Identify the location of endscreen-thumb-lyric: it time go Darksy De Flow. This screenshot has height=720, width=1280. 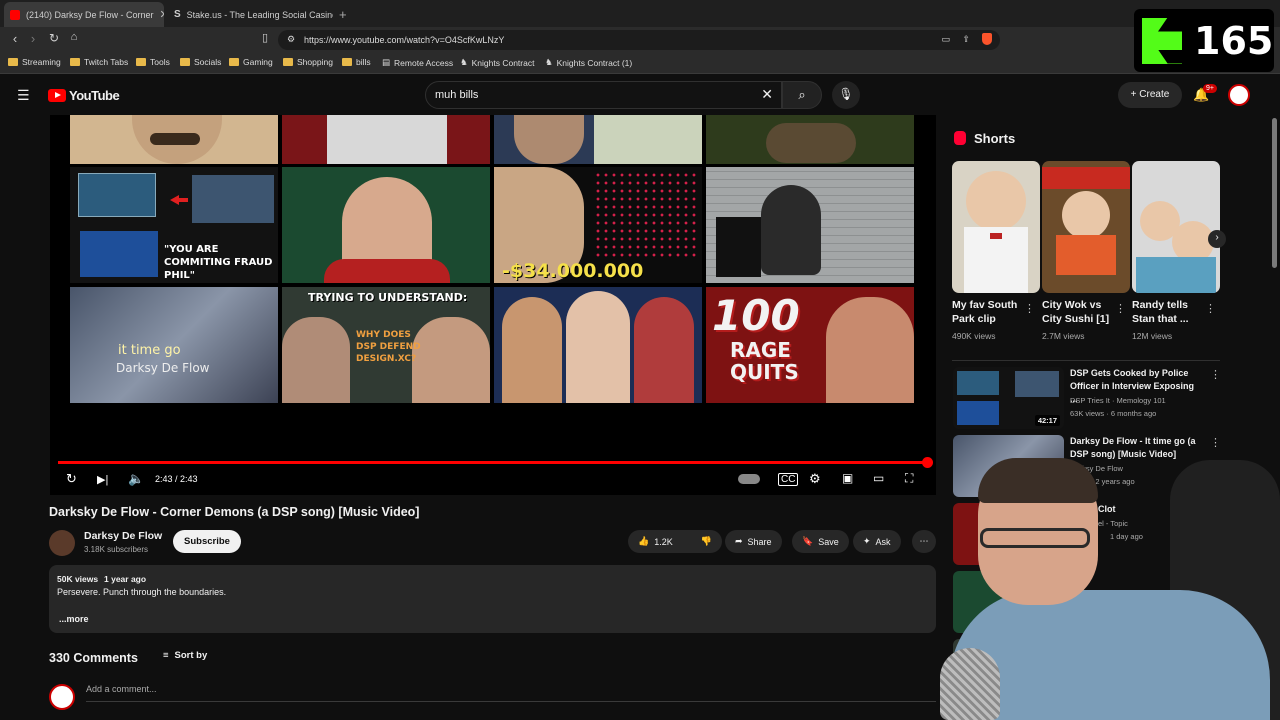
(174, 345).